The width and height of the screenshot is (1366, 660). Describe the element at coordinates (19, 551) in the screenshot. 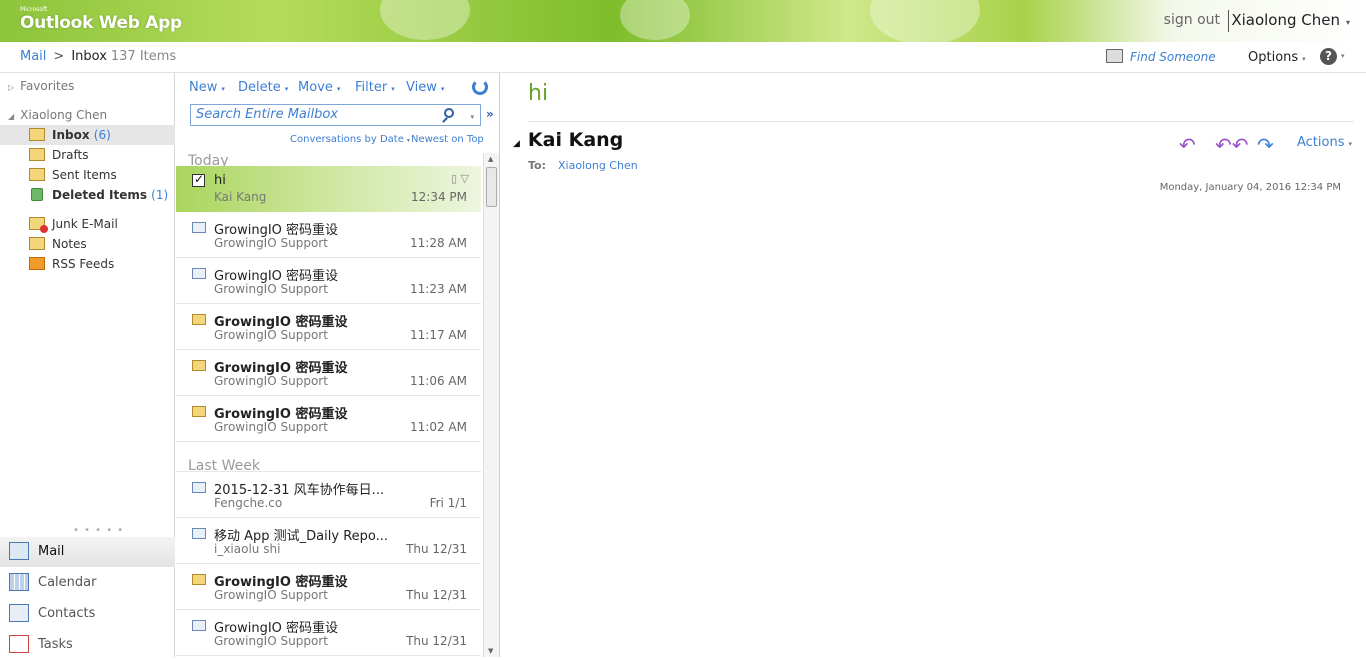

I see `mail-icon` at that location.